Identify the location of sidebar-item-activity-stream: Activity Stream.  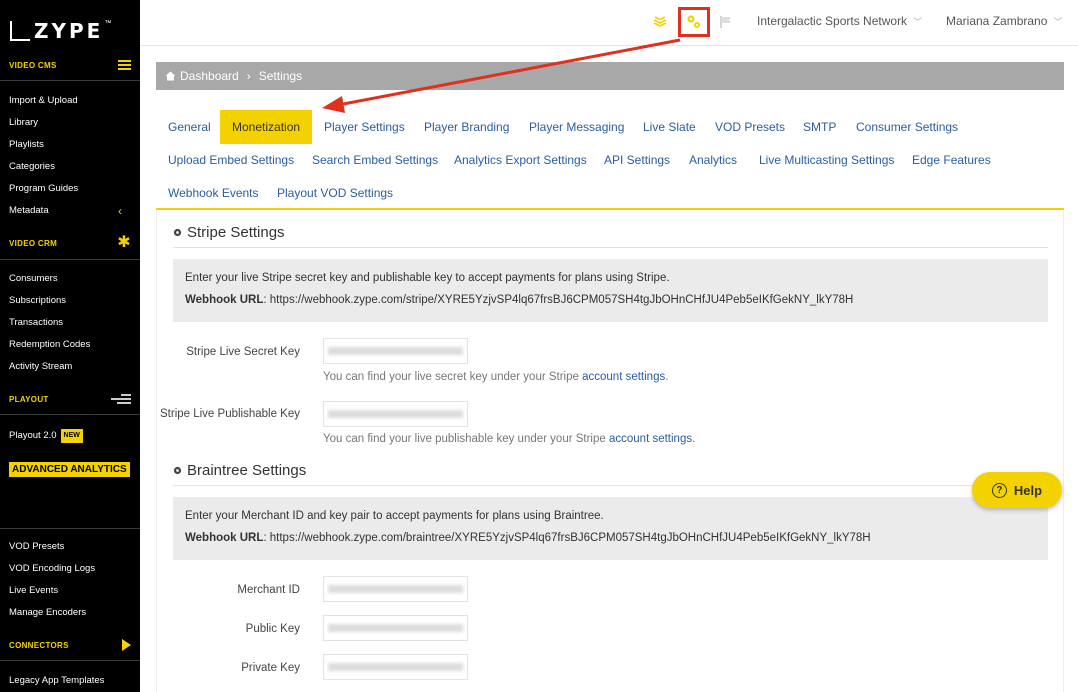
(40, 367).